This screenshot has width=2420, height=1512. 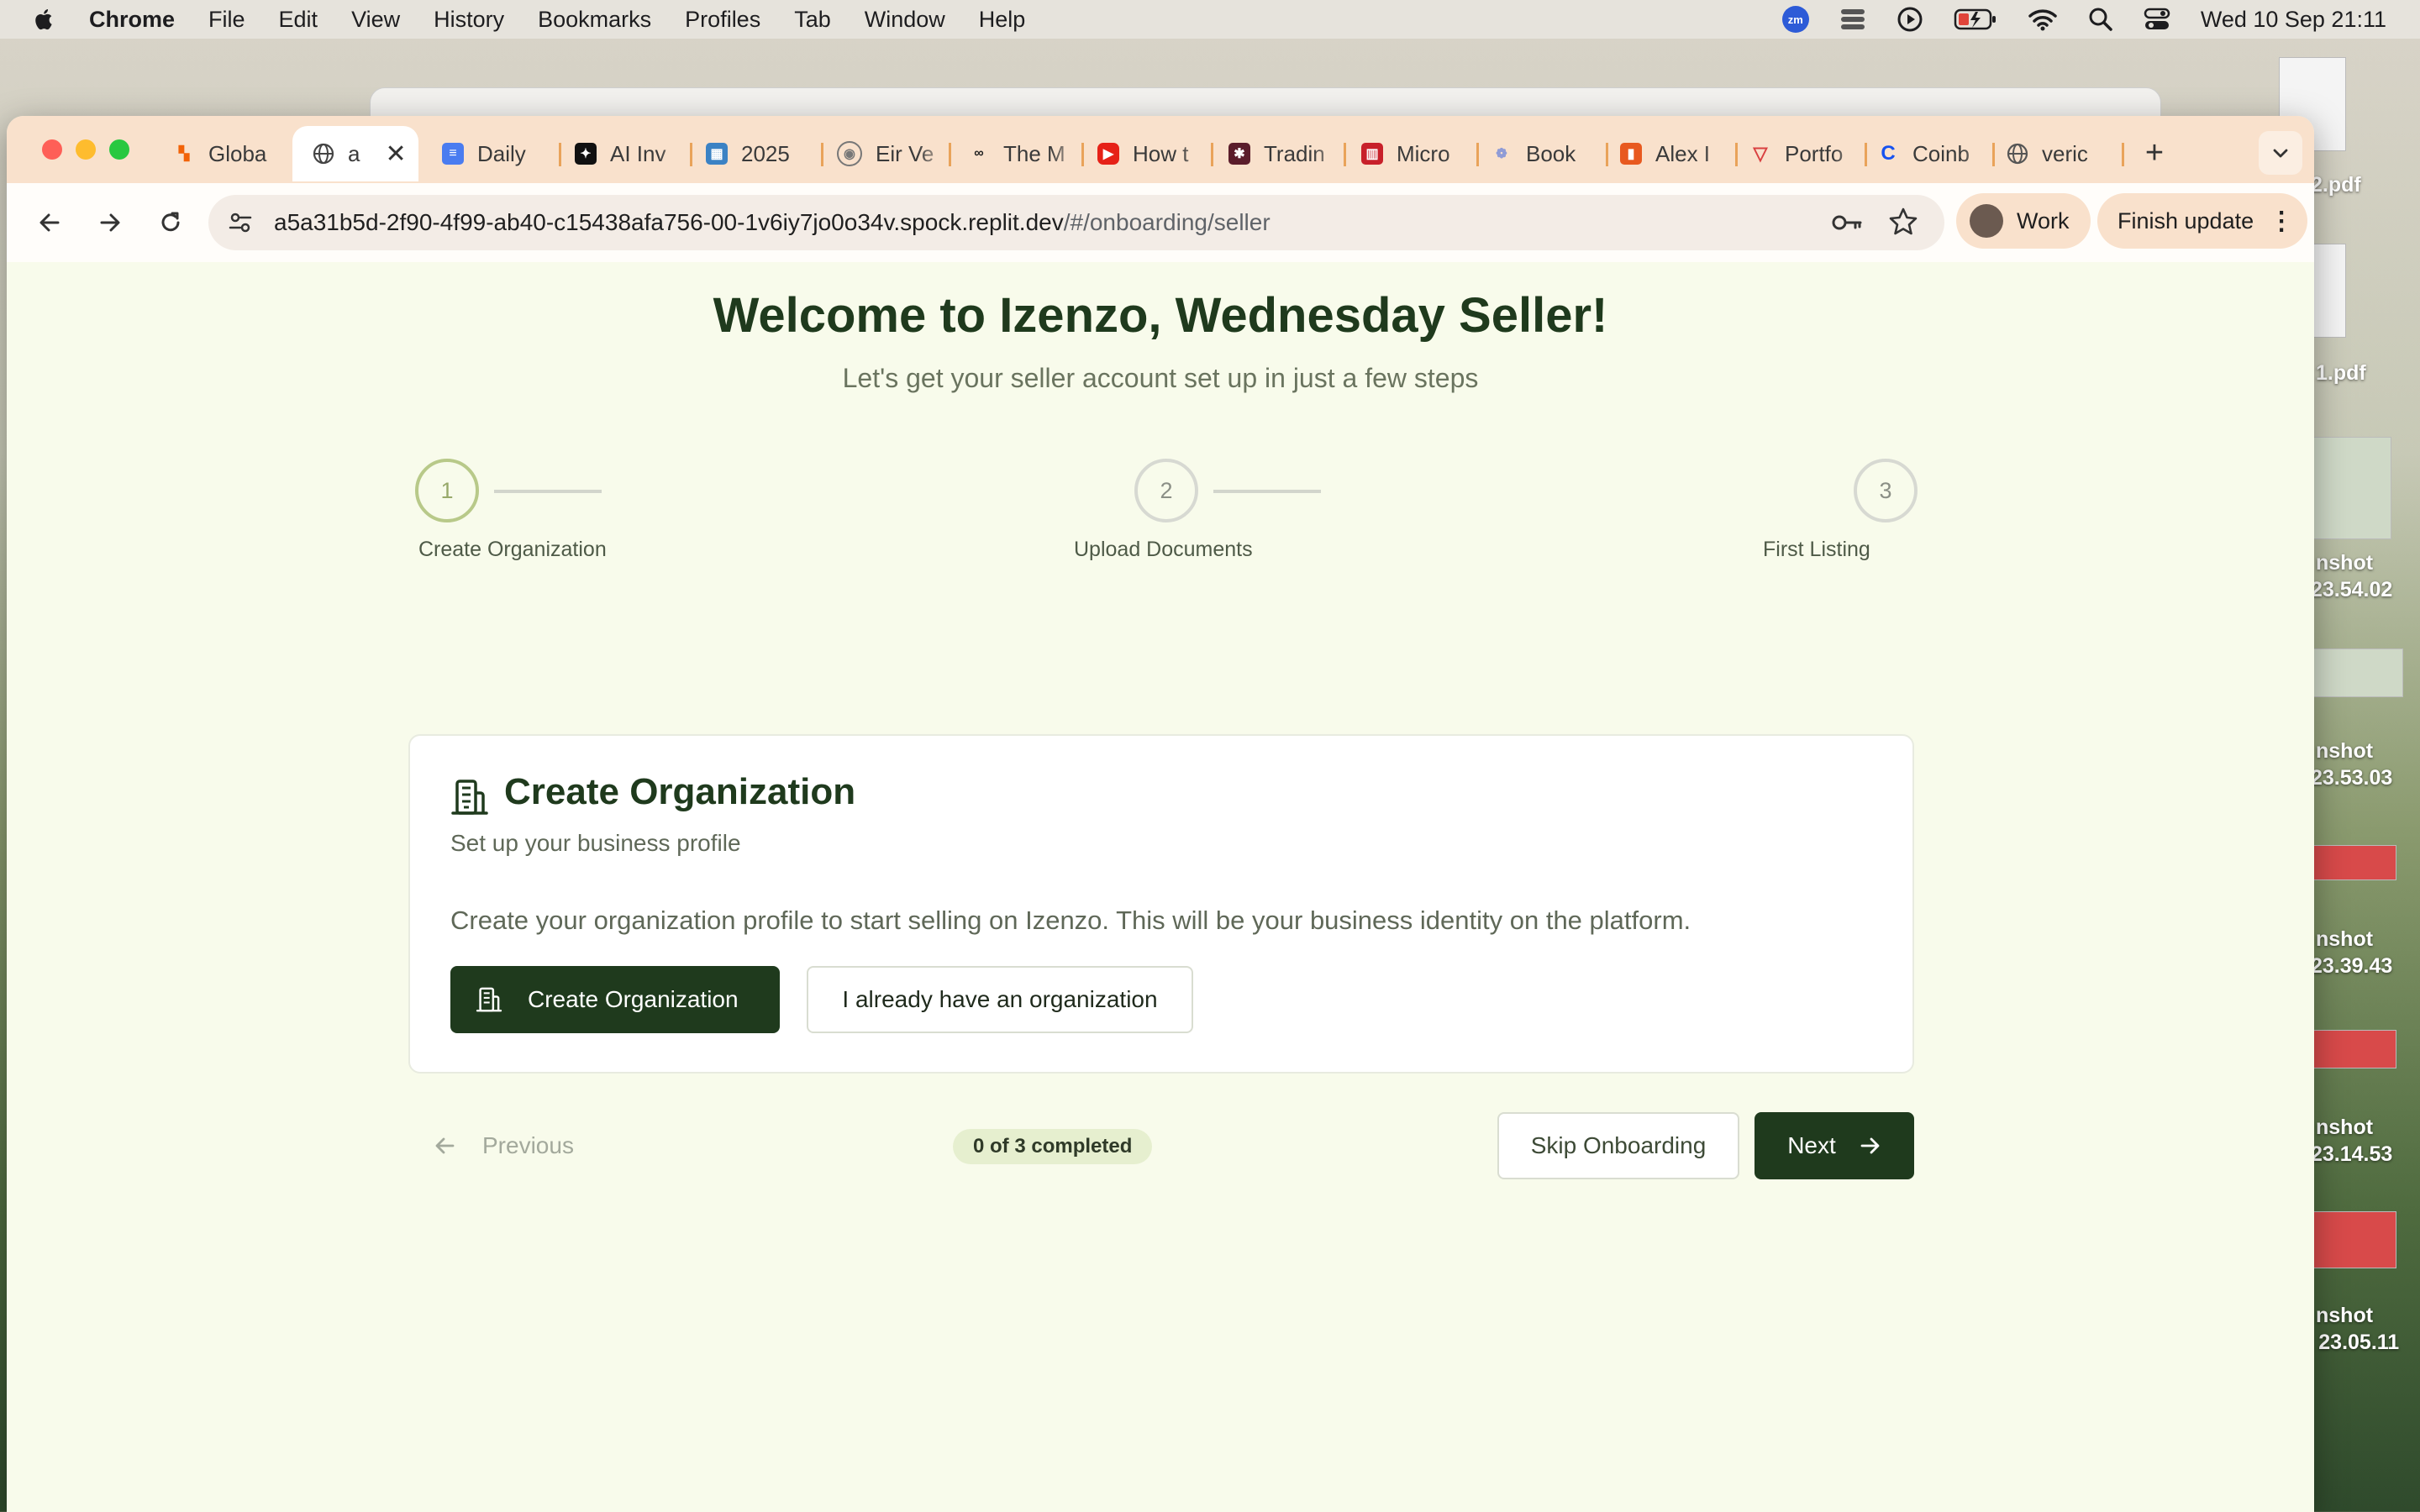 What do you see at coordinates (2043, 19) in the screenshot?
I see `wifi-icon` at bounding box center [2043, 19].